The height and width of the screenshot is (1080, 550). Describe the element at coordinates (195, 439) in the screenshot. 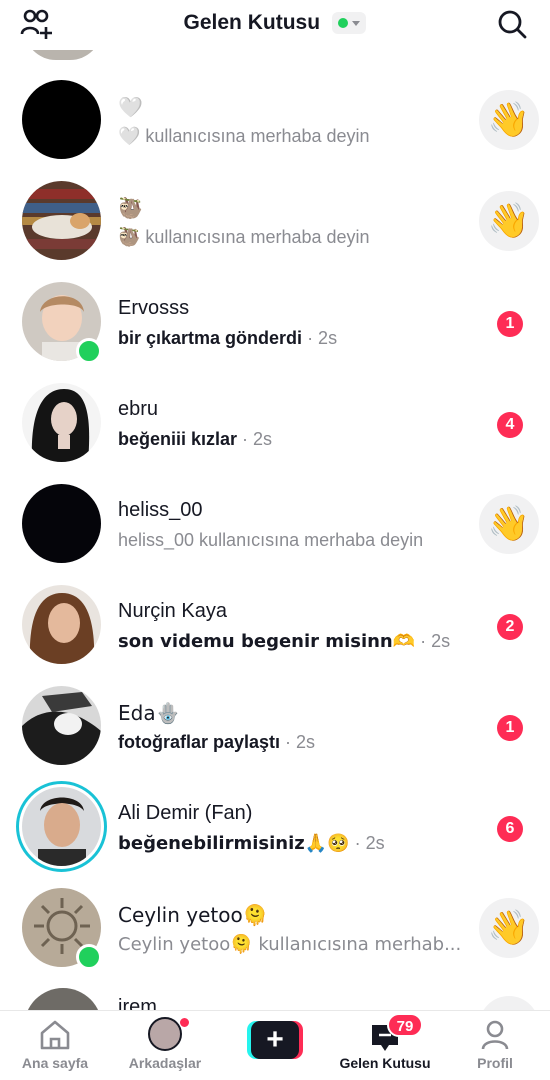

I see `conversation-subtitle: beğeniii kızlar · 2s` at that location.